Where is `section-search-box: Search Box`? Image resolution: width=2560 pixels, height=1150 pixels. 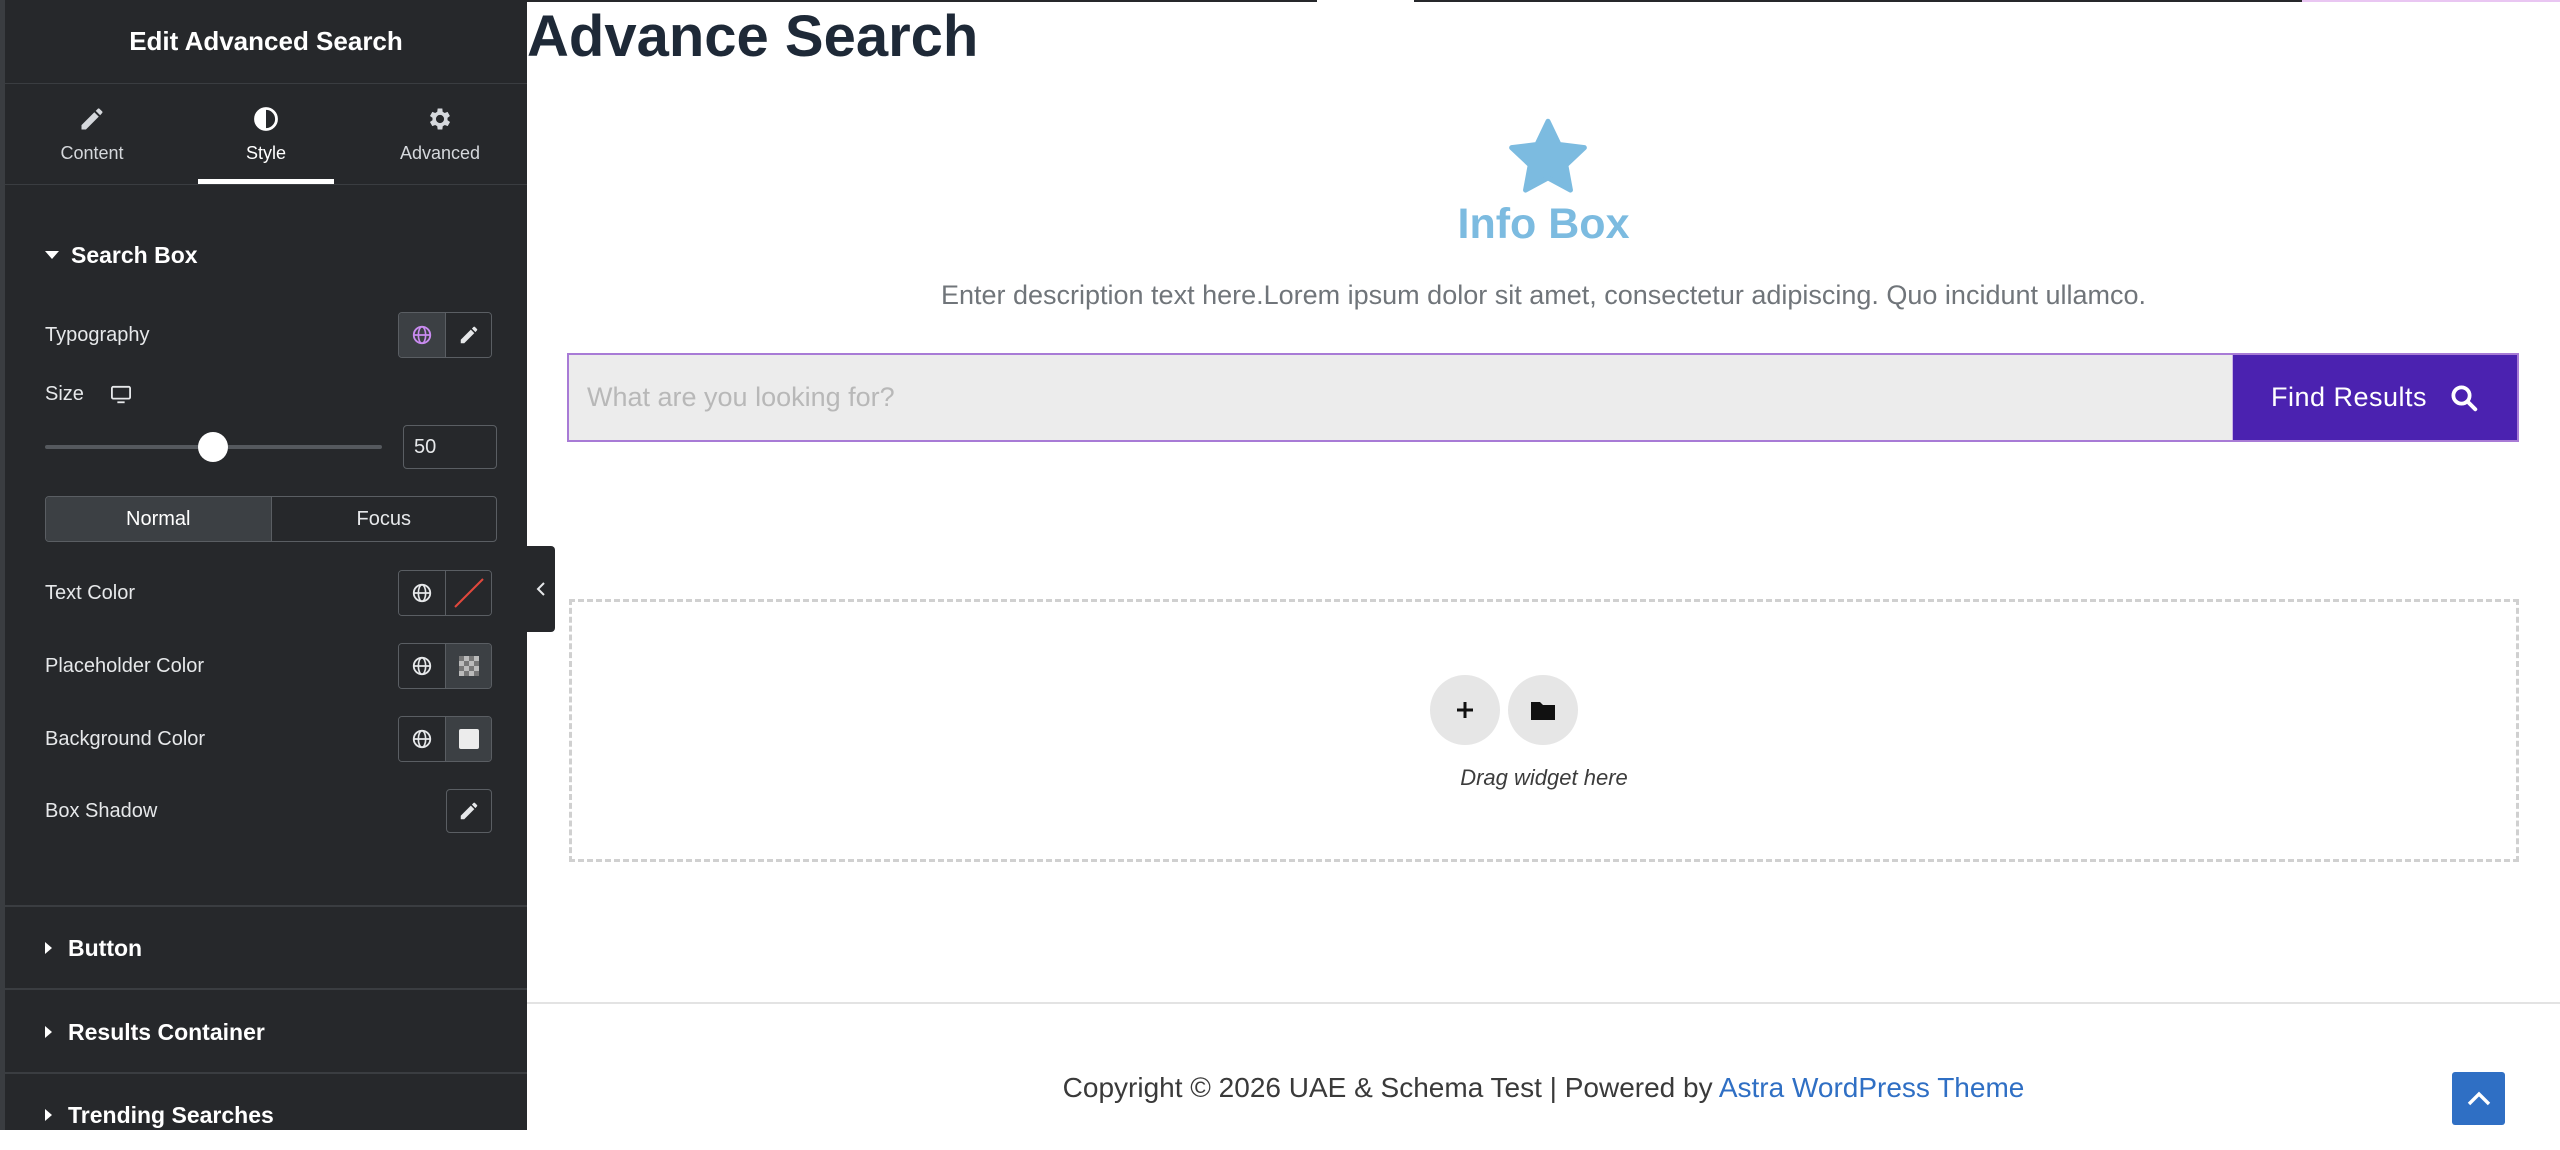
section-search-box: Search Box is located at coordinates (266, 255).